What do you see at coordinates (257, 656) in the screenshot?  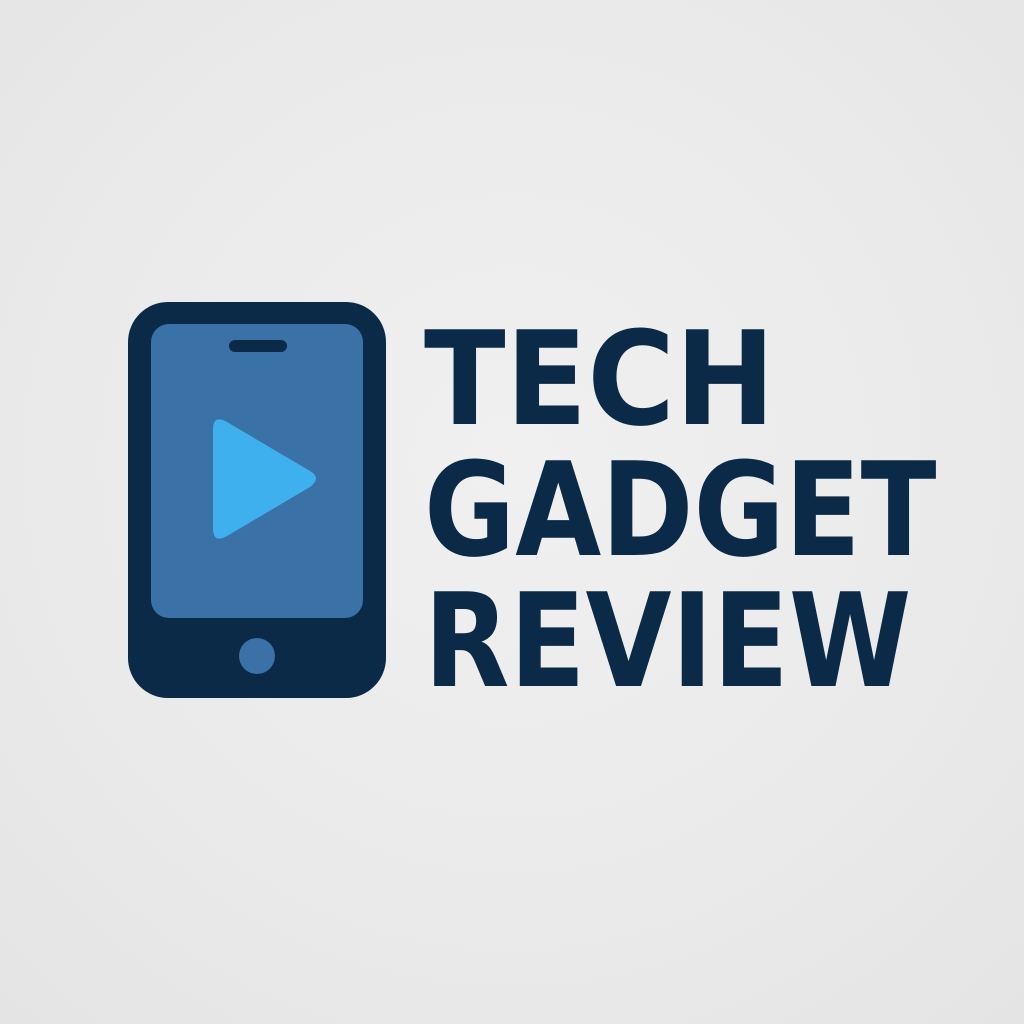 I see `phone-home-button` at bounding box center [257, 656].